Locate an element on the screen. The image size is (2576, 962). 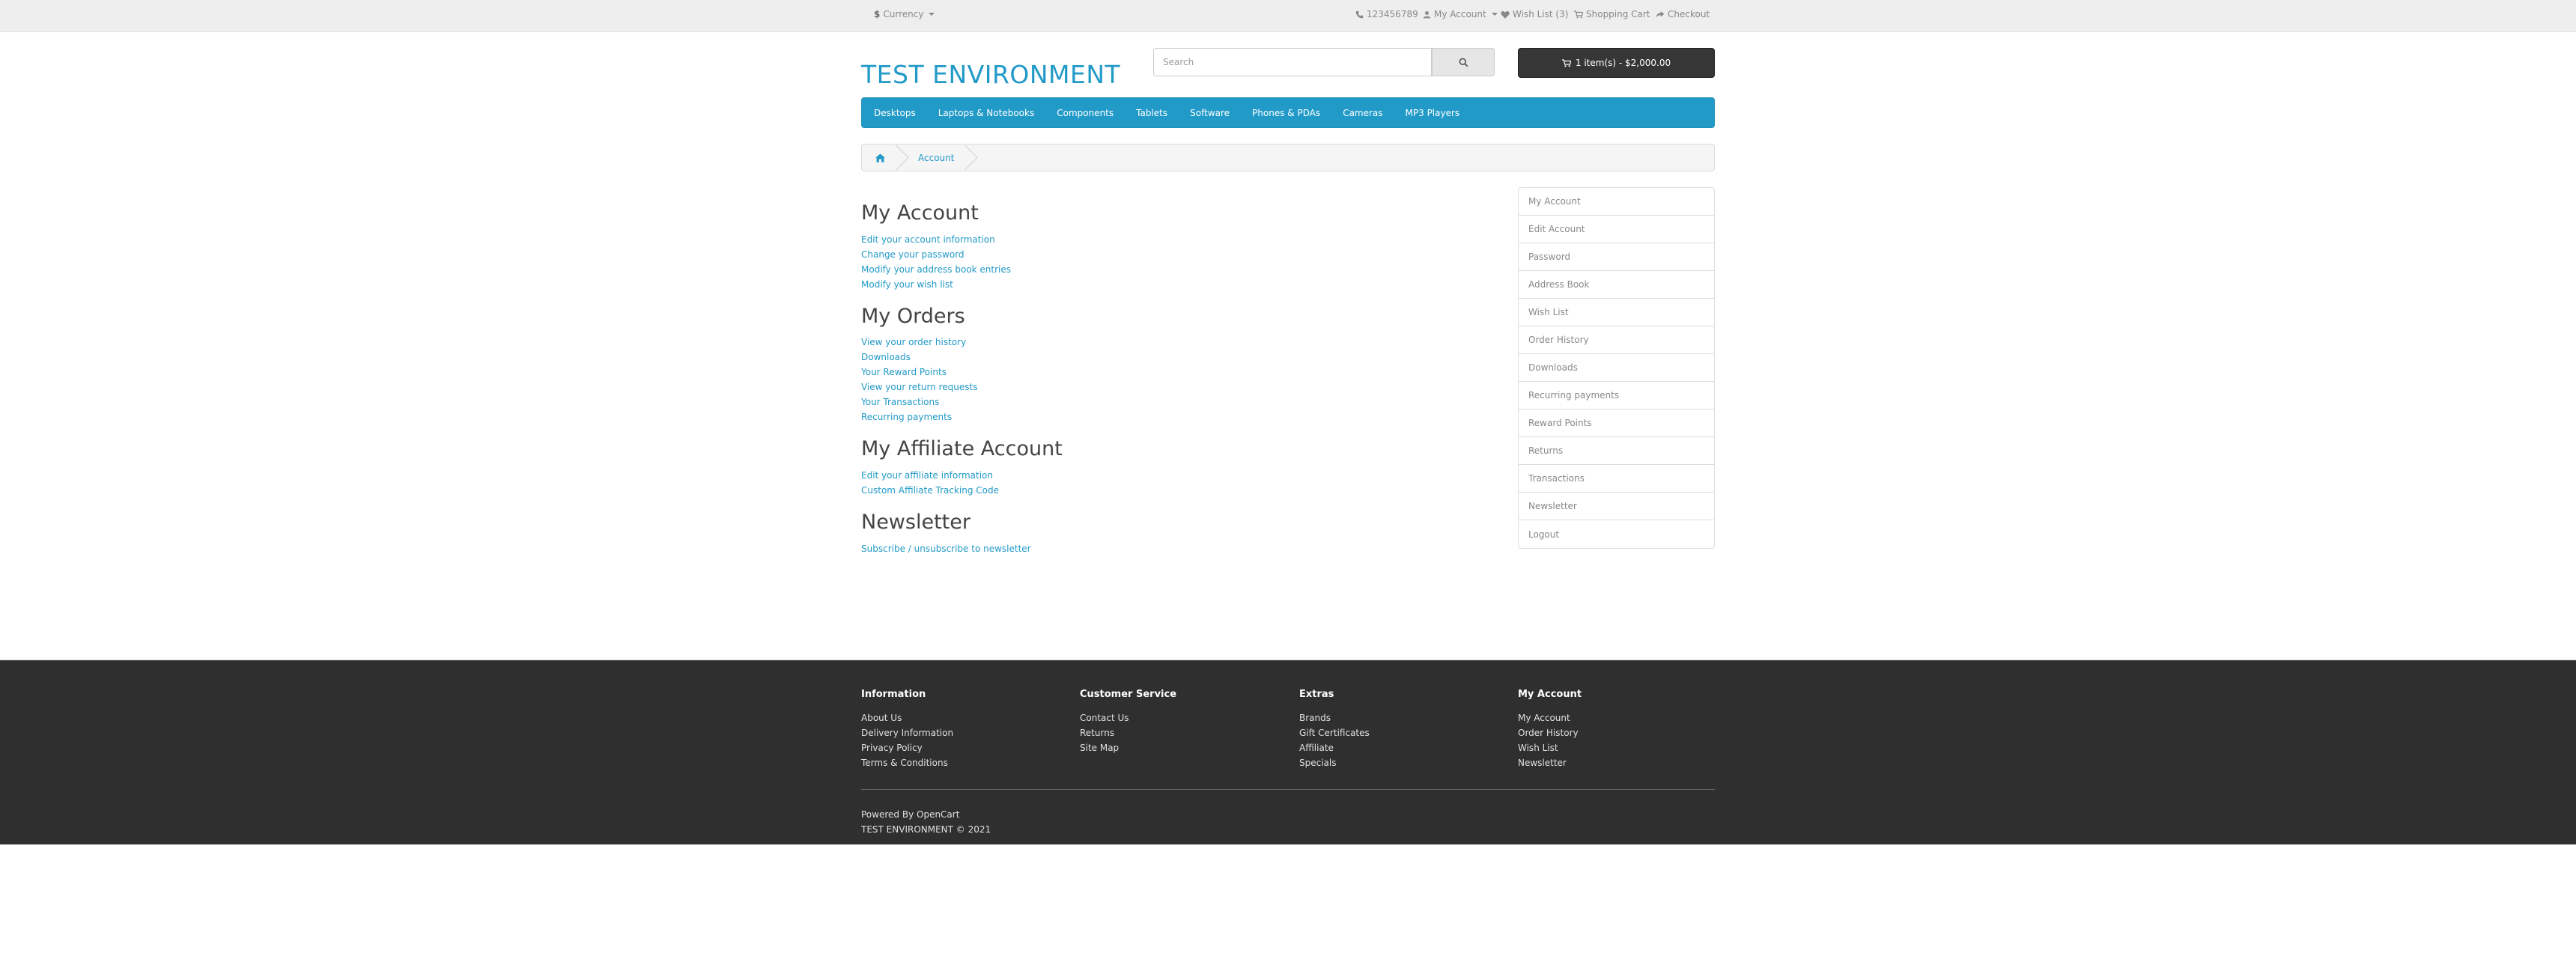
sidebar-item-logout: Logout is located at coordinates (1616, 534).